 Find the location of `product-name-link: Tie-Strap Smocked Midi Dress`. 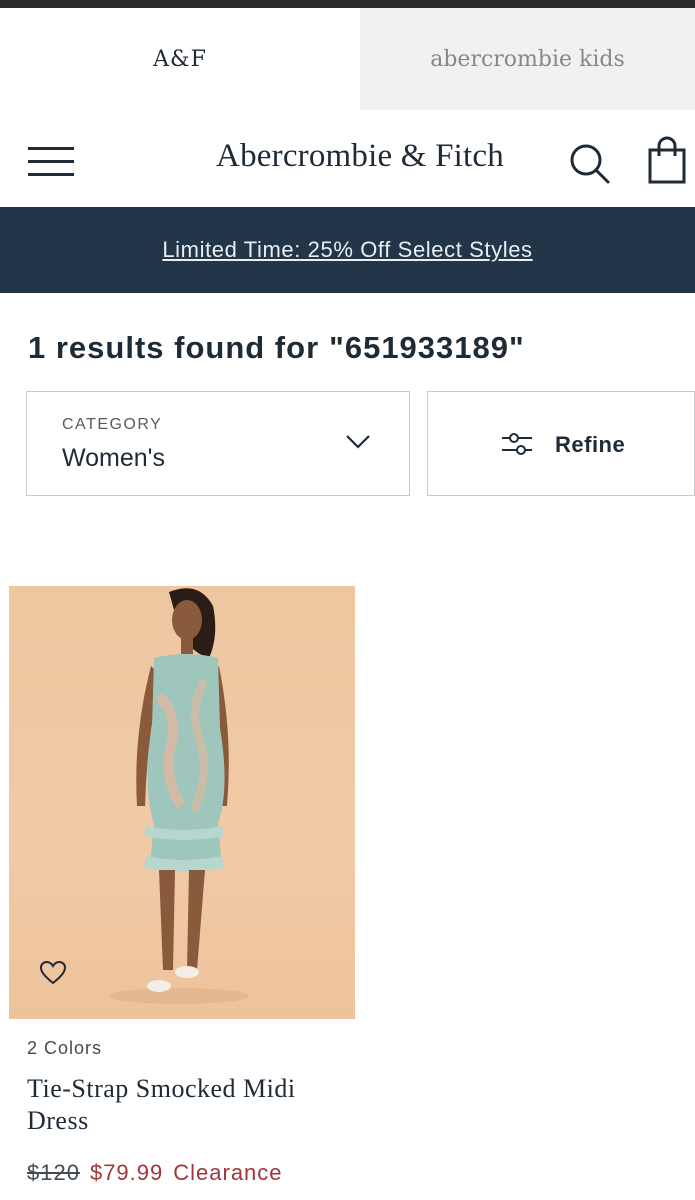

product-name-link: Tie-Strap Smocked Midi Dress is located at coordinates (187, 1105).